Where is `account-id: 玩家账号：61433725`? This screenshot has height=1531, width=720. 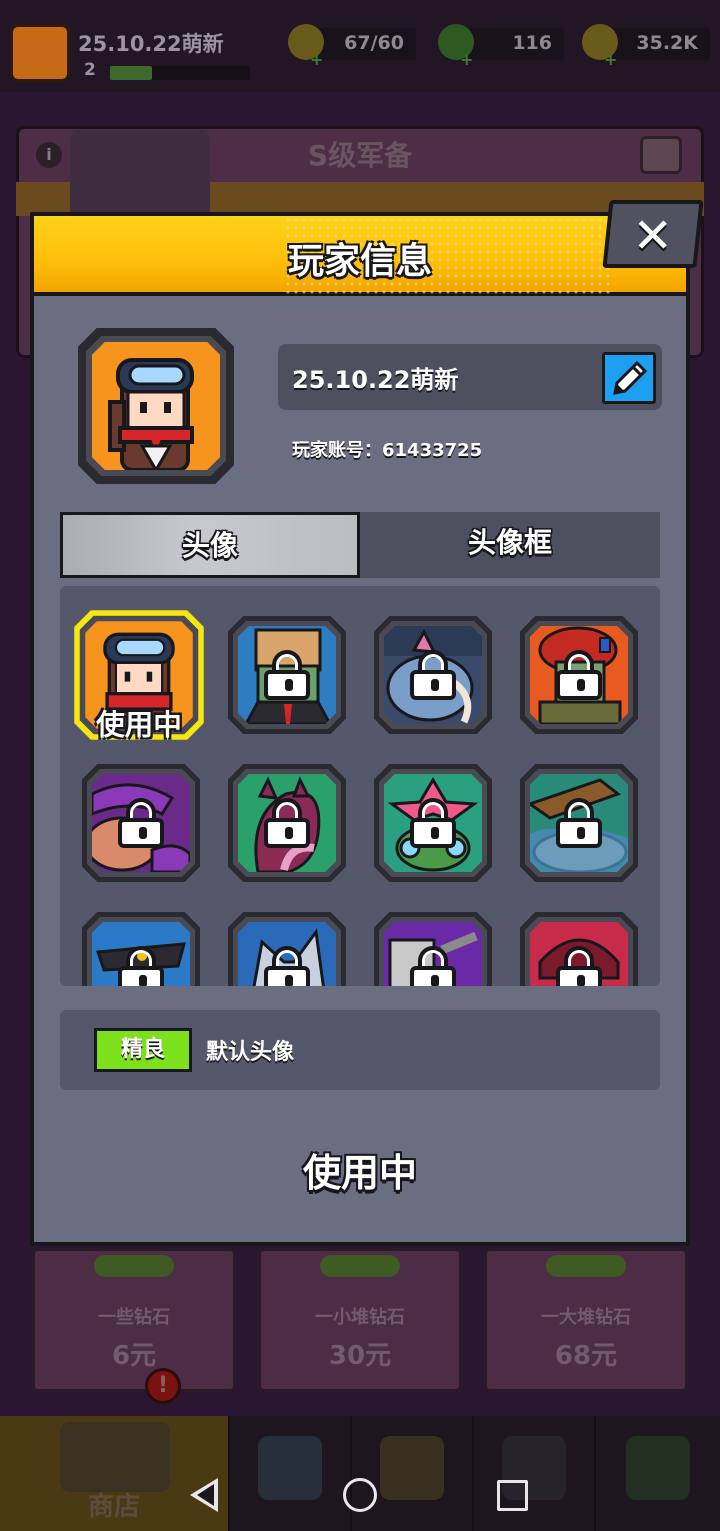
account-id: 玩家账号：61433725 is located at coordinates (387, 450).